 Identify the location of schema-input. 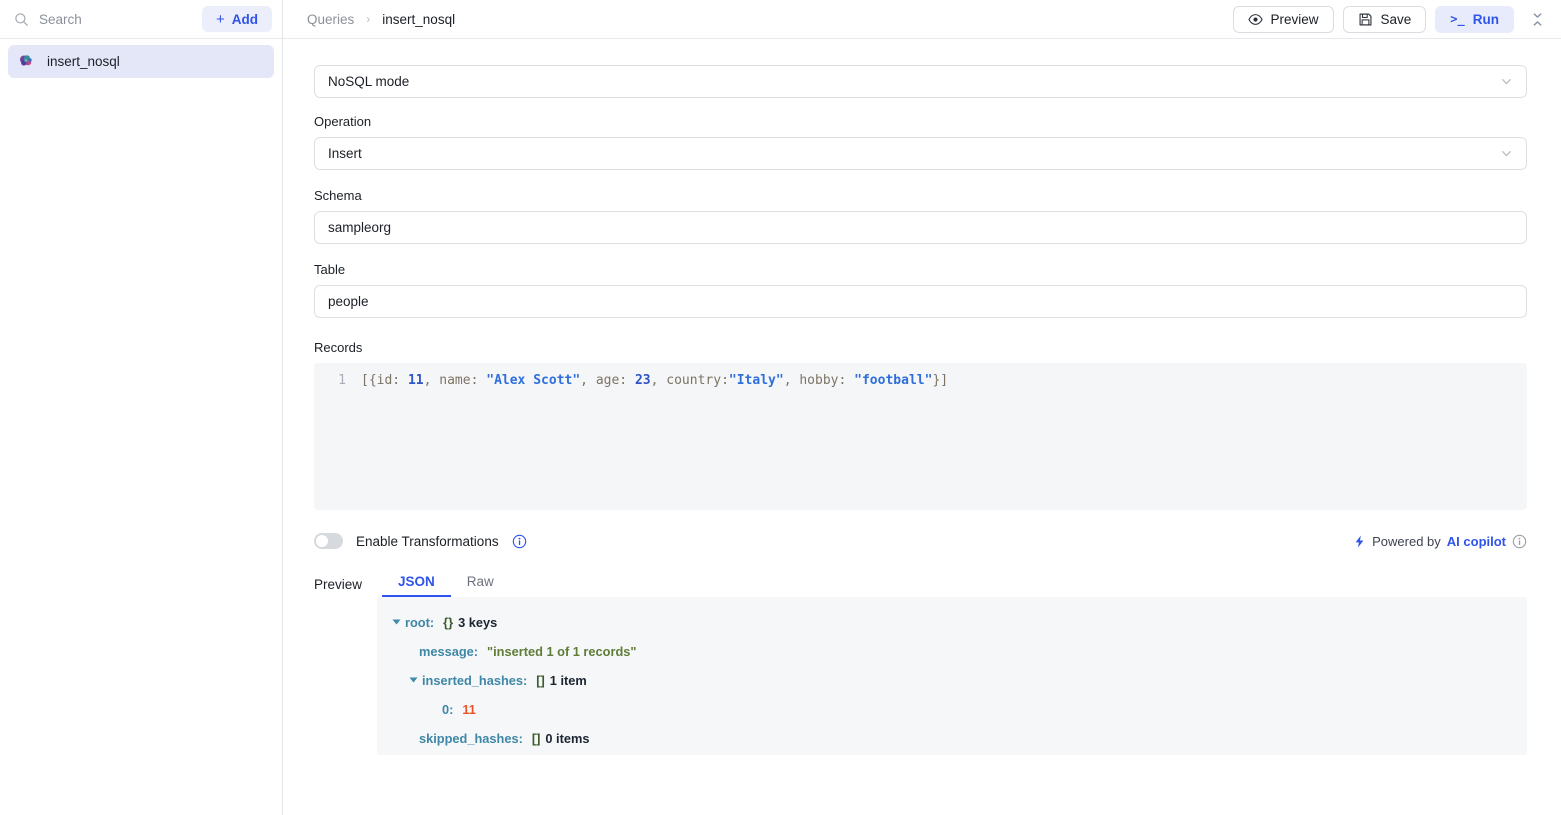
(920, 227).